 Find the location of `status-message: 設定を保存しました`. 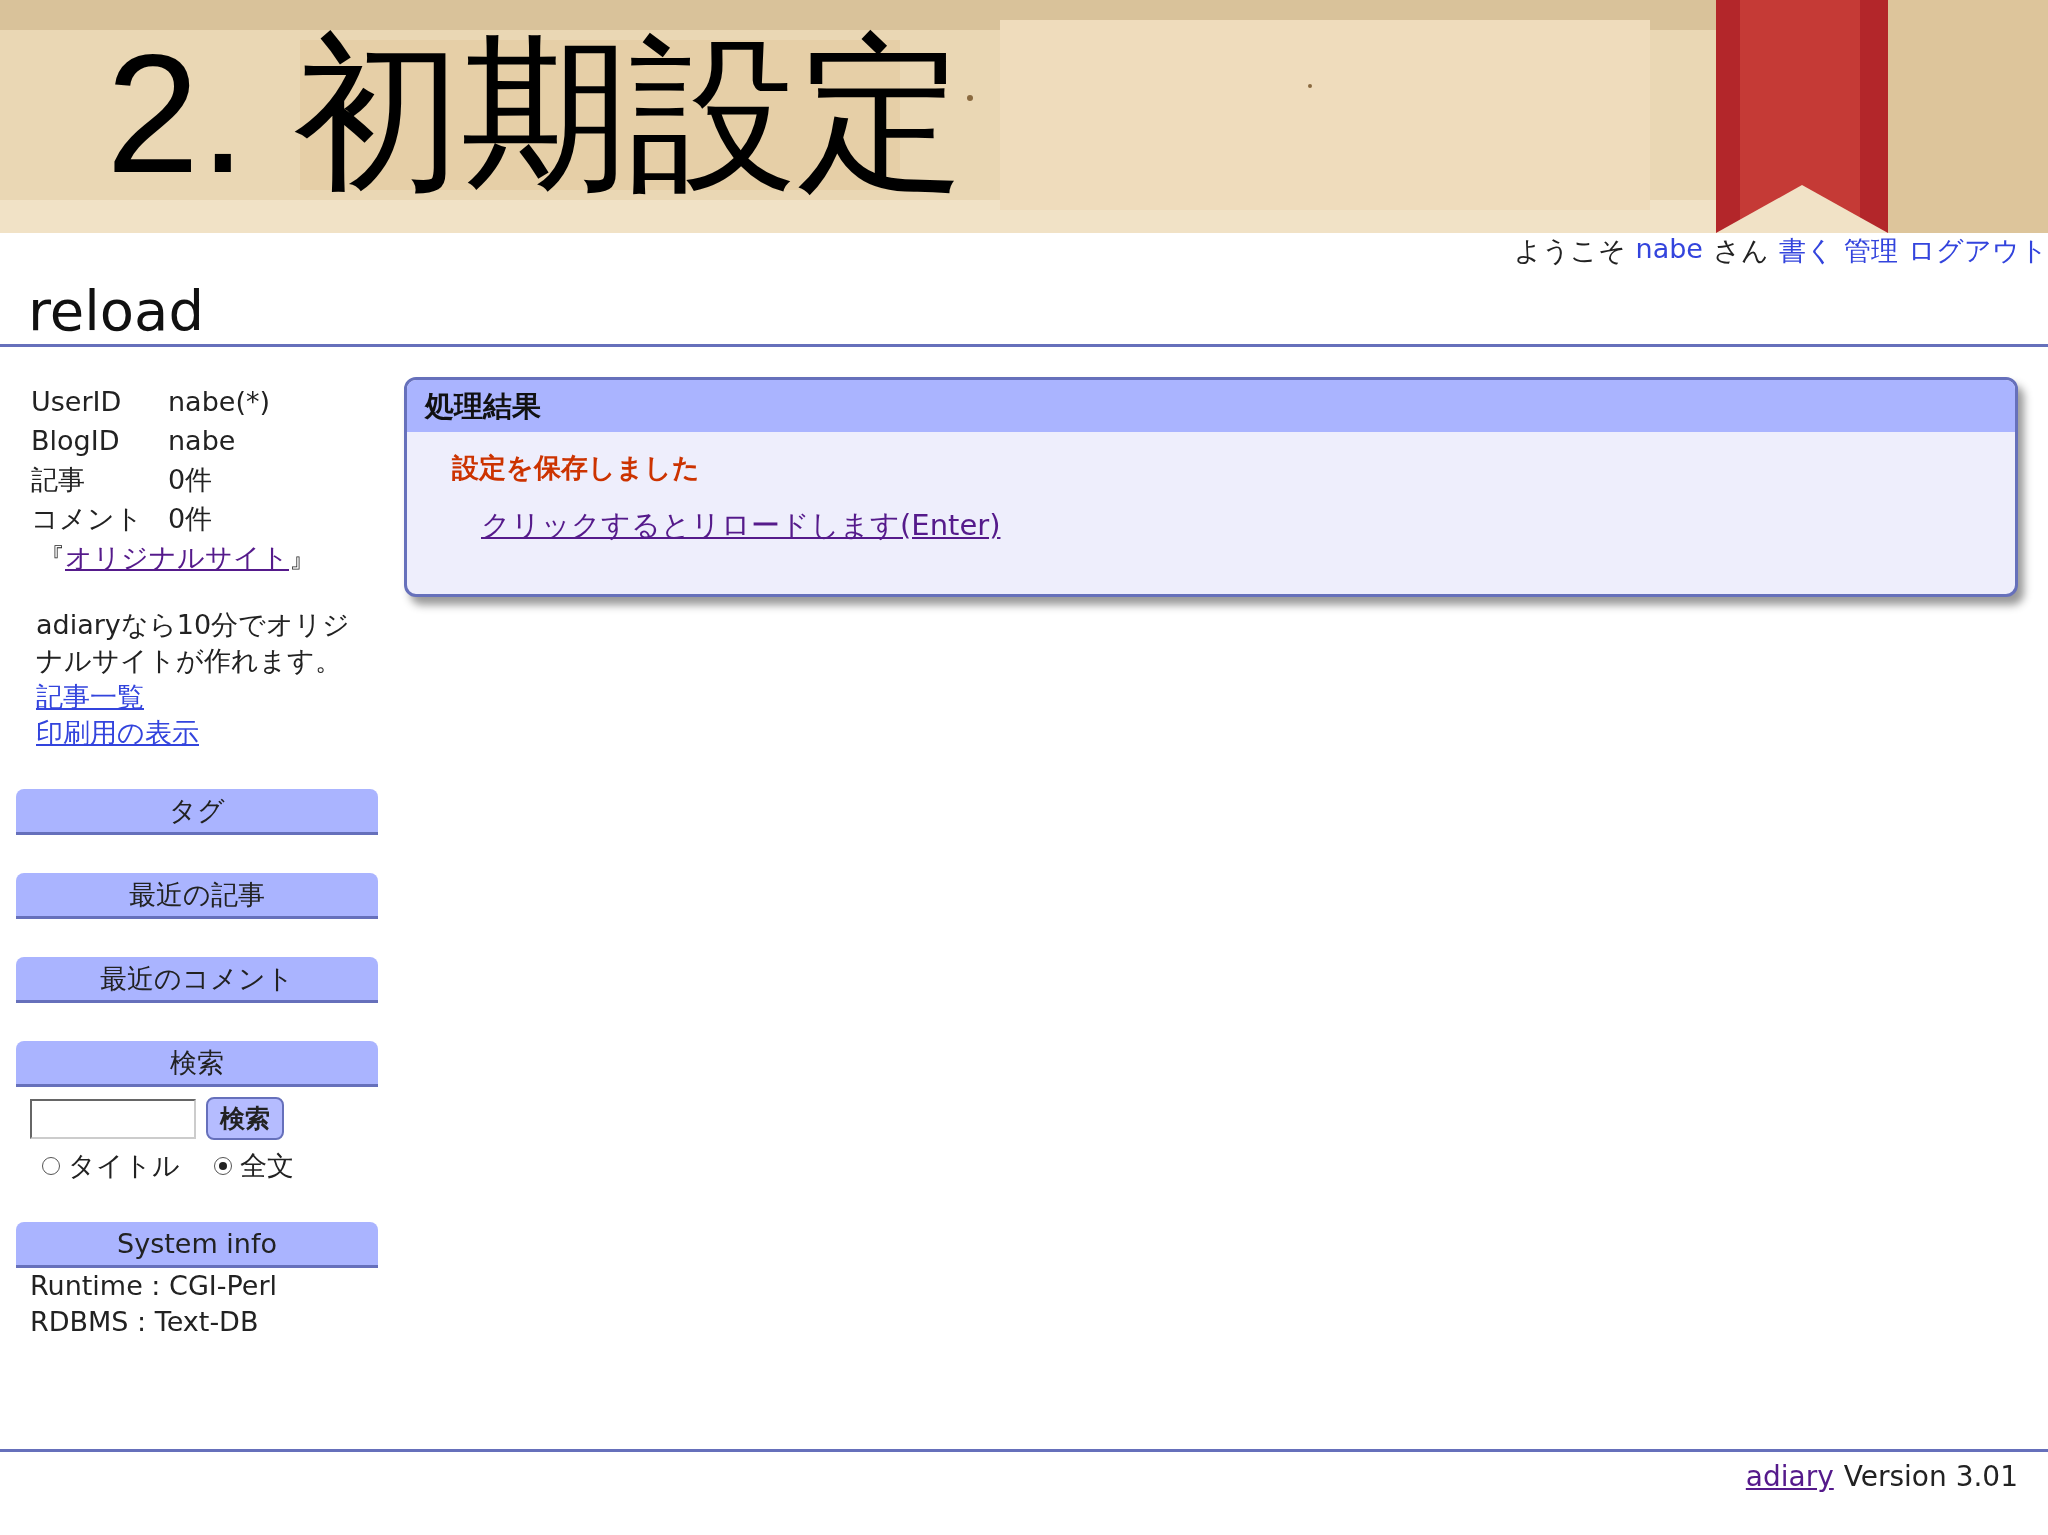

status-message: 設定を保存しました is located at coordinates (576, 468).